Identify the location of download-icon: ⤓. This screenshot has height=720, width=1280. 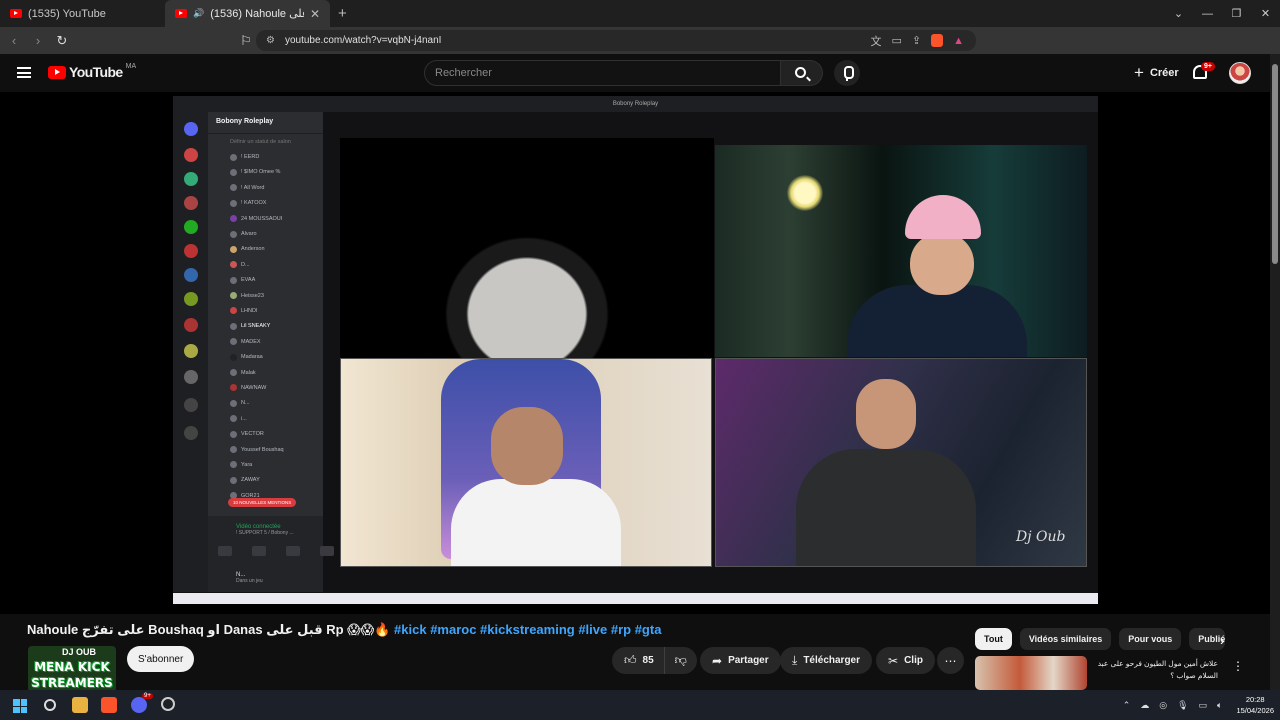
(795, 660).